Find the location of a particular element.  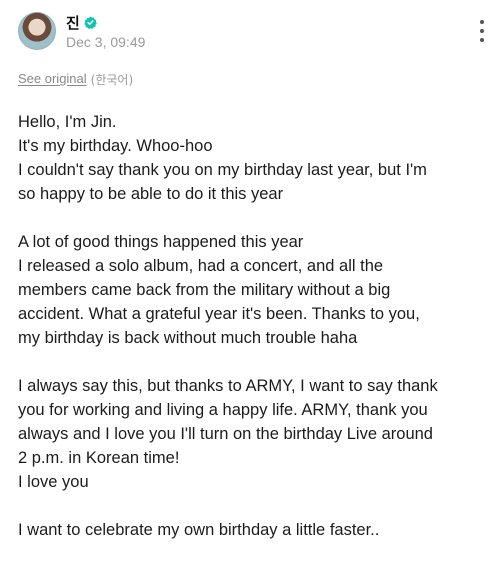

post-header: 진 Dec 3, 09:49 is located at coordinates (254, 32).